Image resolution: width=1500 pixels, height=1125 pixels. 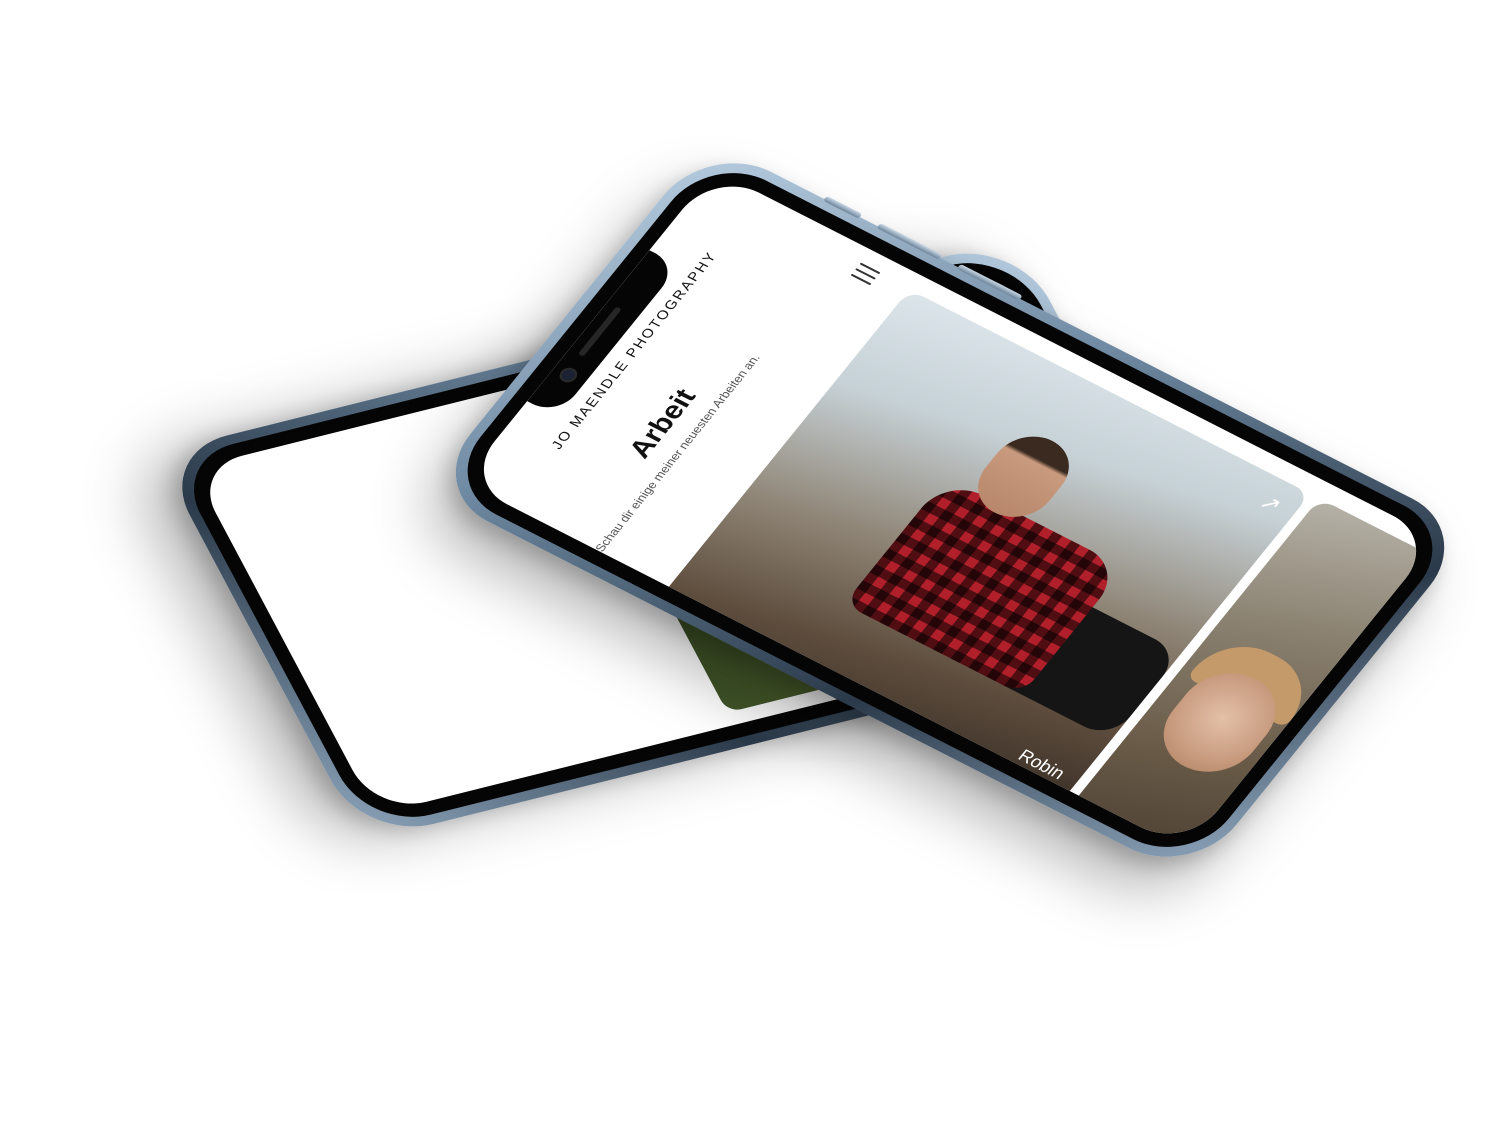 What do you see at coordinates (865, 274) in the screenshot?
I see `menu-icon` at bounding box center [865, 274].